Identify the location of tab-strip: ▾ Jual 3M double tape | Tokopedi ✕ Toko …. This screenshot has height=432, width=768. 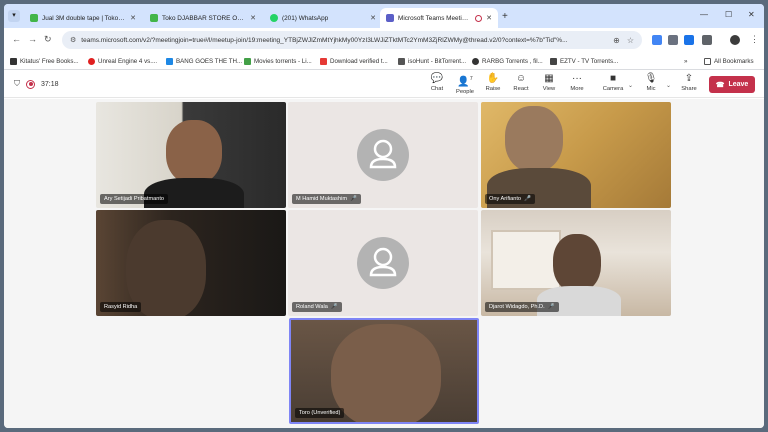
(384, 16).